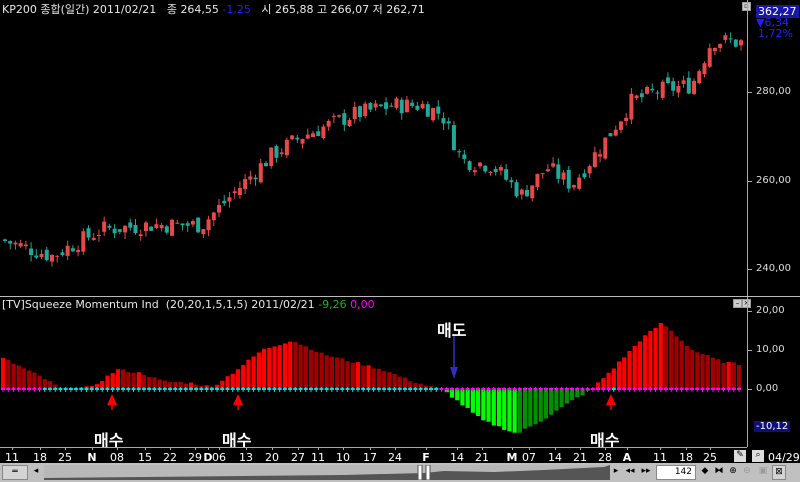 This screenshot has height=482, width=800. What do you see at coordinates (763, 472) in the screenshot?
I see `settings-icon: ▣` at bounding box center [763, 472].